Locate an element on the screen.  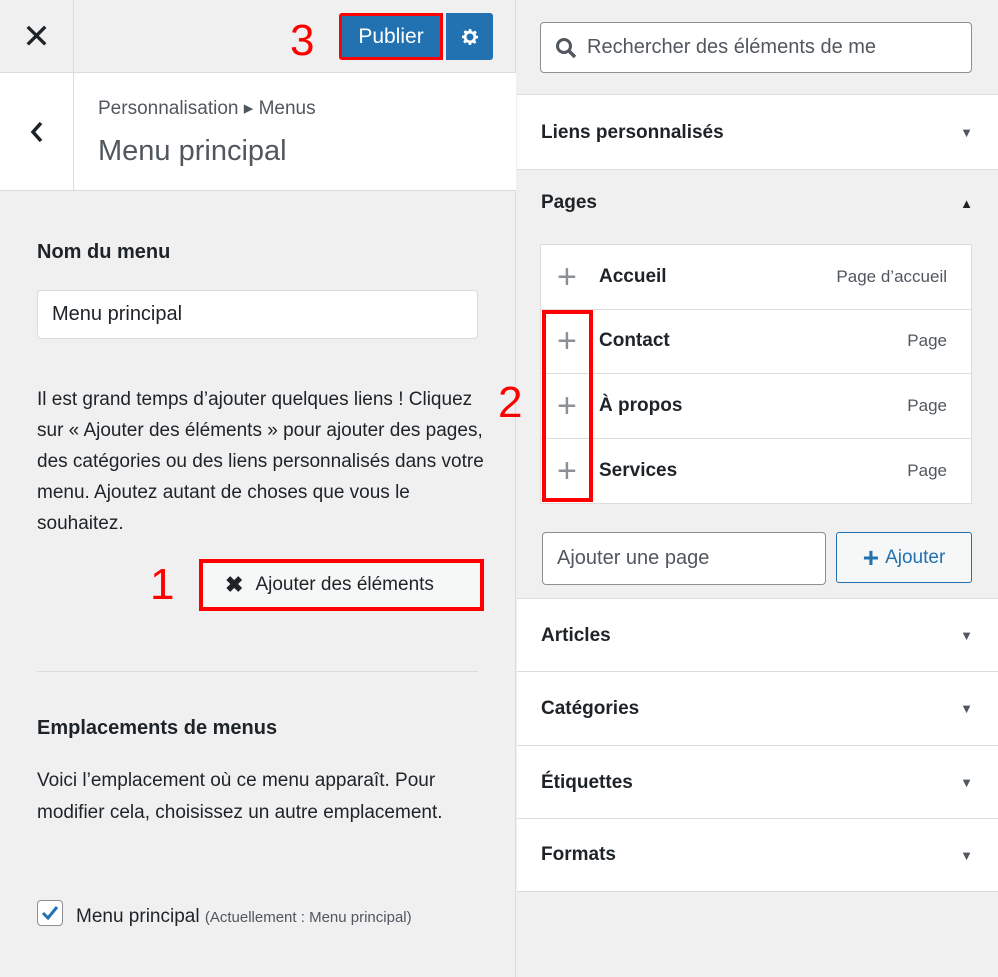
annotation-number-2: 2 is located at coordinates (510, 402).